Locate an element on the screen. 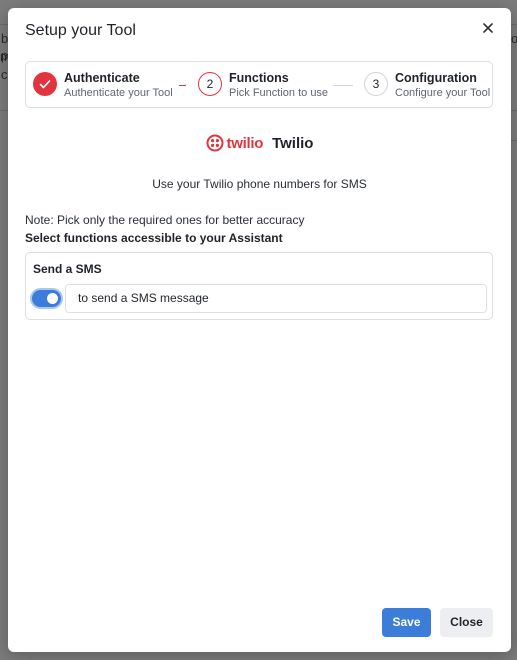  check-icon is located at coordinates (45, 84).